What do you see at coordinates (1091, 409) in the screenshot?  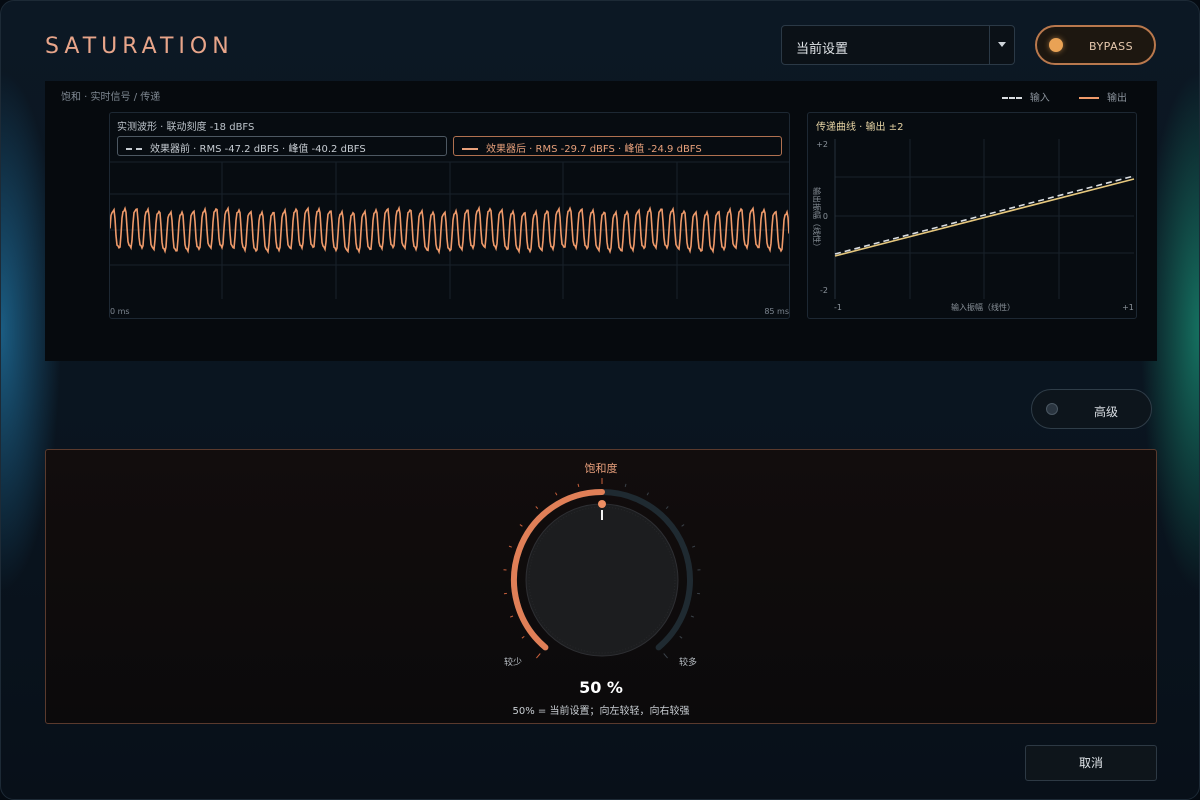 I see `advanced-toggle: 高级` at bounding box center [1091, 409].